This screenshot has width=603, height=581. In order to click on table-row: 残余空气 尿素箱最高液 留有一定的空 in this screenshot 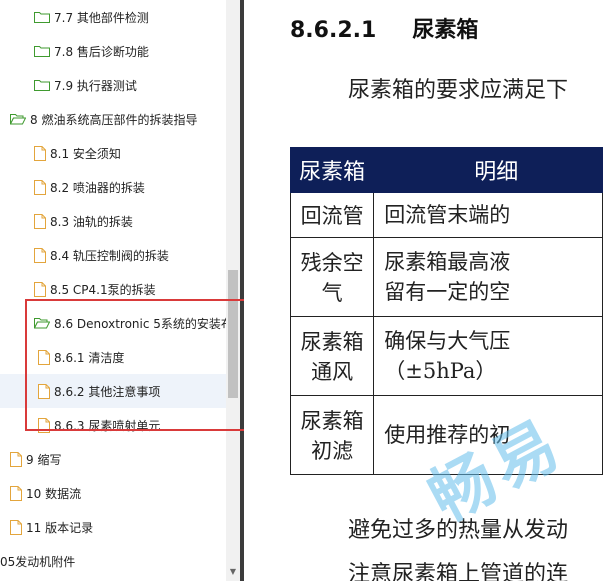, I will do `click(446, 277)`.